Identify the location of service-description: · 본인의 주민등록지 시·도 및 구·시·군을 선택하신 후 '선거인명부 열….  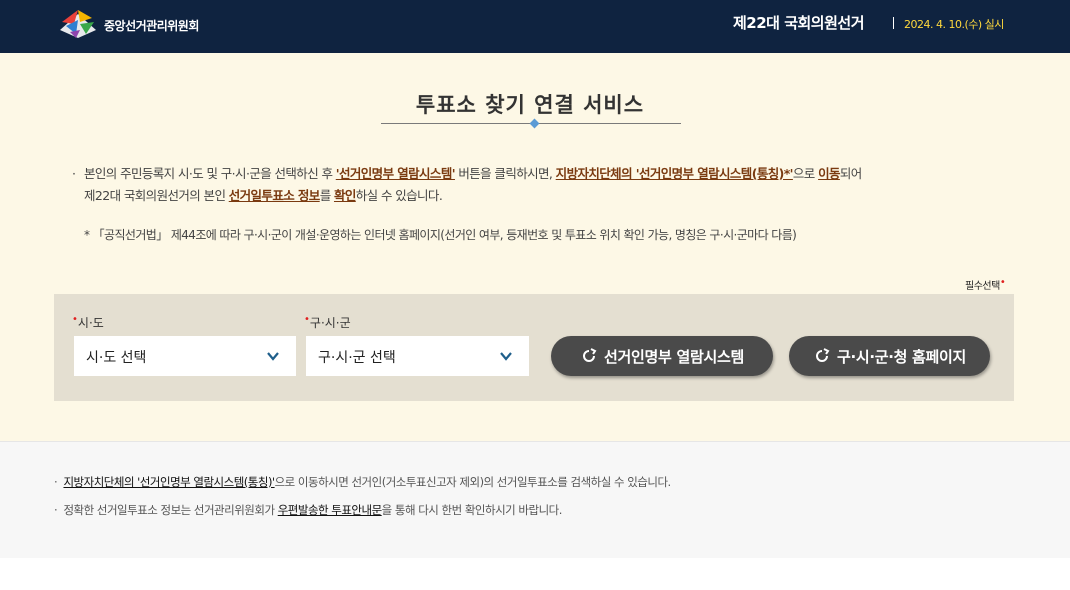
(552, 185).